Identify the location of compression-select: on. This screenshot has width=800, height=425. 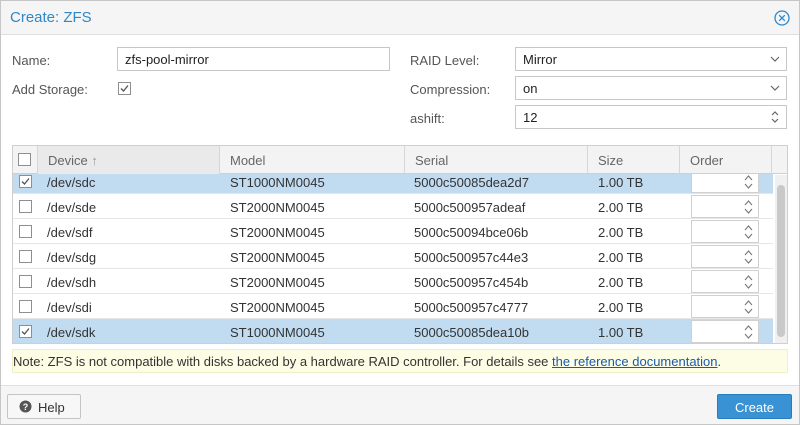
(651, 88).